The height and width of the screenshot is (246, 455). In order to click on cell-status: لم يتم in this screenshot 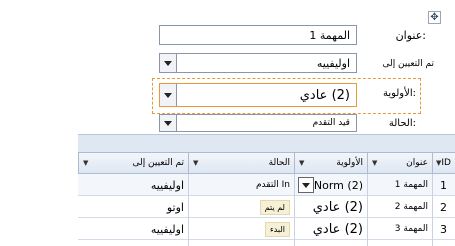, I will do `click(241, 207)`.